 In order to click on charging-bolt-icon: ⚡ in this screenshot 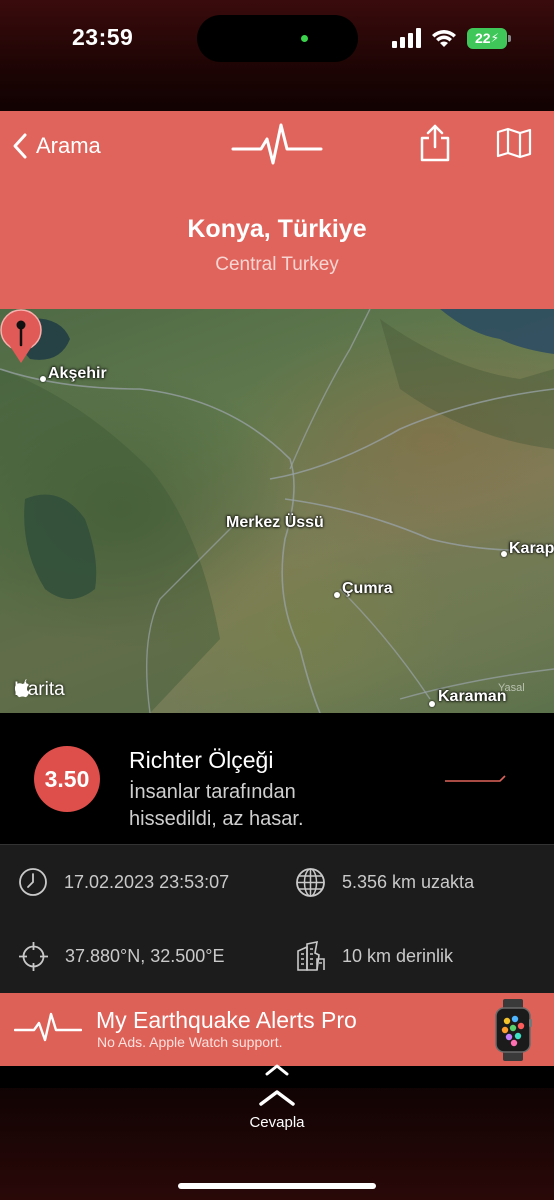, I will do `click(494, 38)`.